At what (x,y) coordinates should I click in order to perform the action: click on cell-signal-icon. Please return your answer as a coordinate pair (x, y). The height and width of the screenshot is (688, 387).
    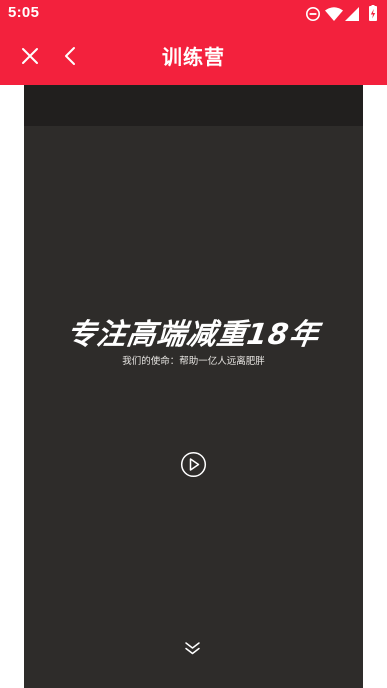
    Looking at the image, I should click on (352, 14).